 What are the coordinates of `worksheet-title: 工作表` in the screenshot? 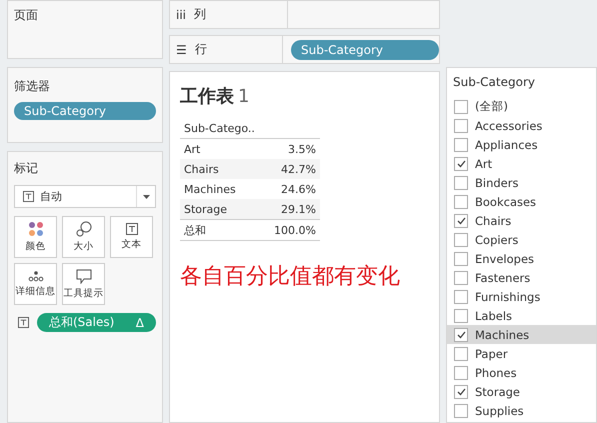 It's located at (207, 96).